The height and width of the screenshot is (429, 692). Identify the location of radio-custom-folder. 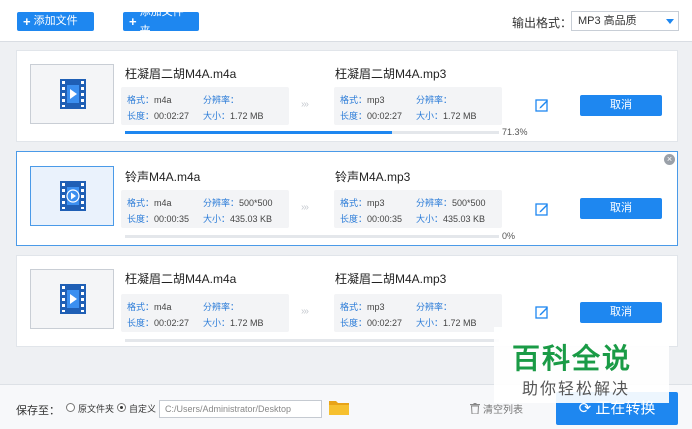
(121, 407).